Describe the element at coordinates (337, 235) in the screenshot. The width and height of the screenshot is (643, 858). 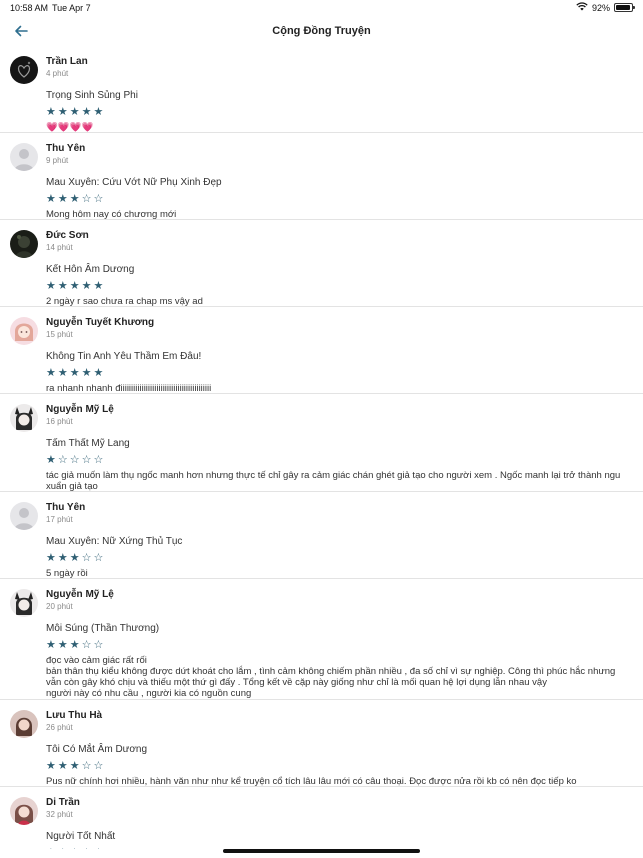
I see `reviewer-name: Đức Sơn` at that location.